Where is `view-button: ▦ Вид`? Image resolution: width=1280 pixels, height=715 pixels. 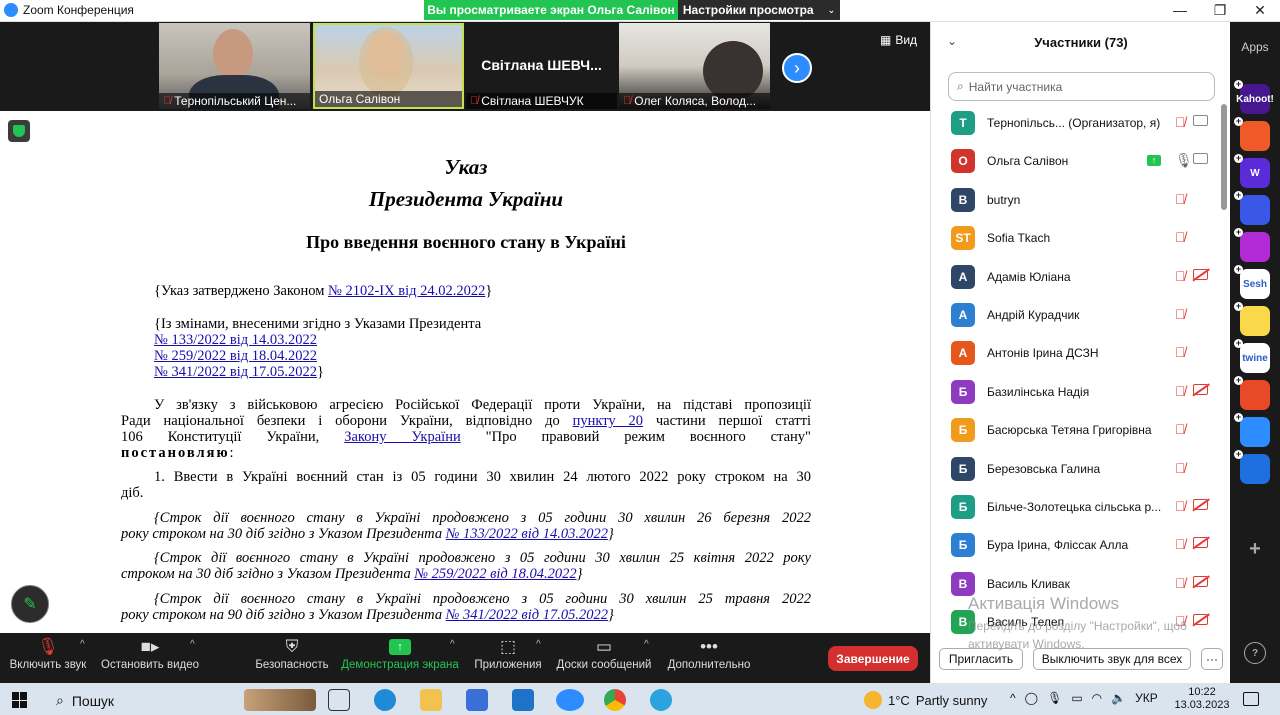 view-button: ▦ Вид is located at coordinates (898, 40).